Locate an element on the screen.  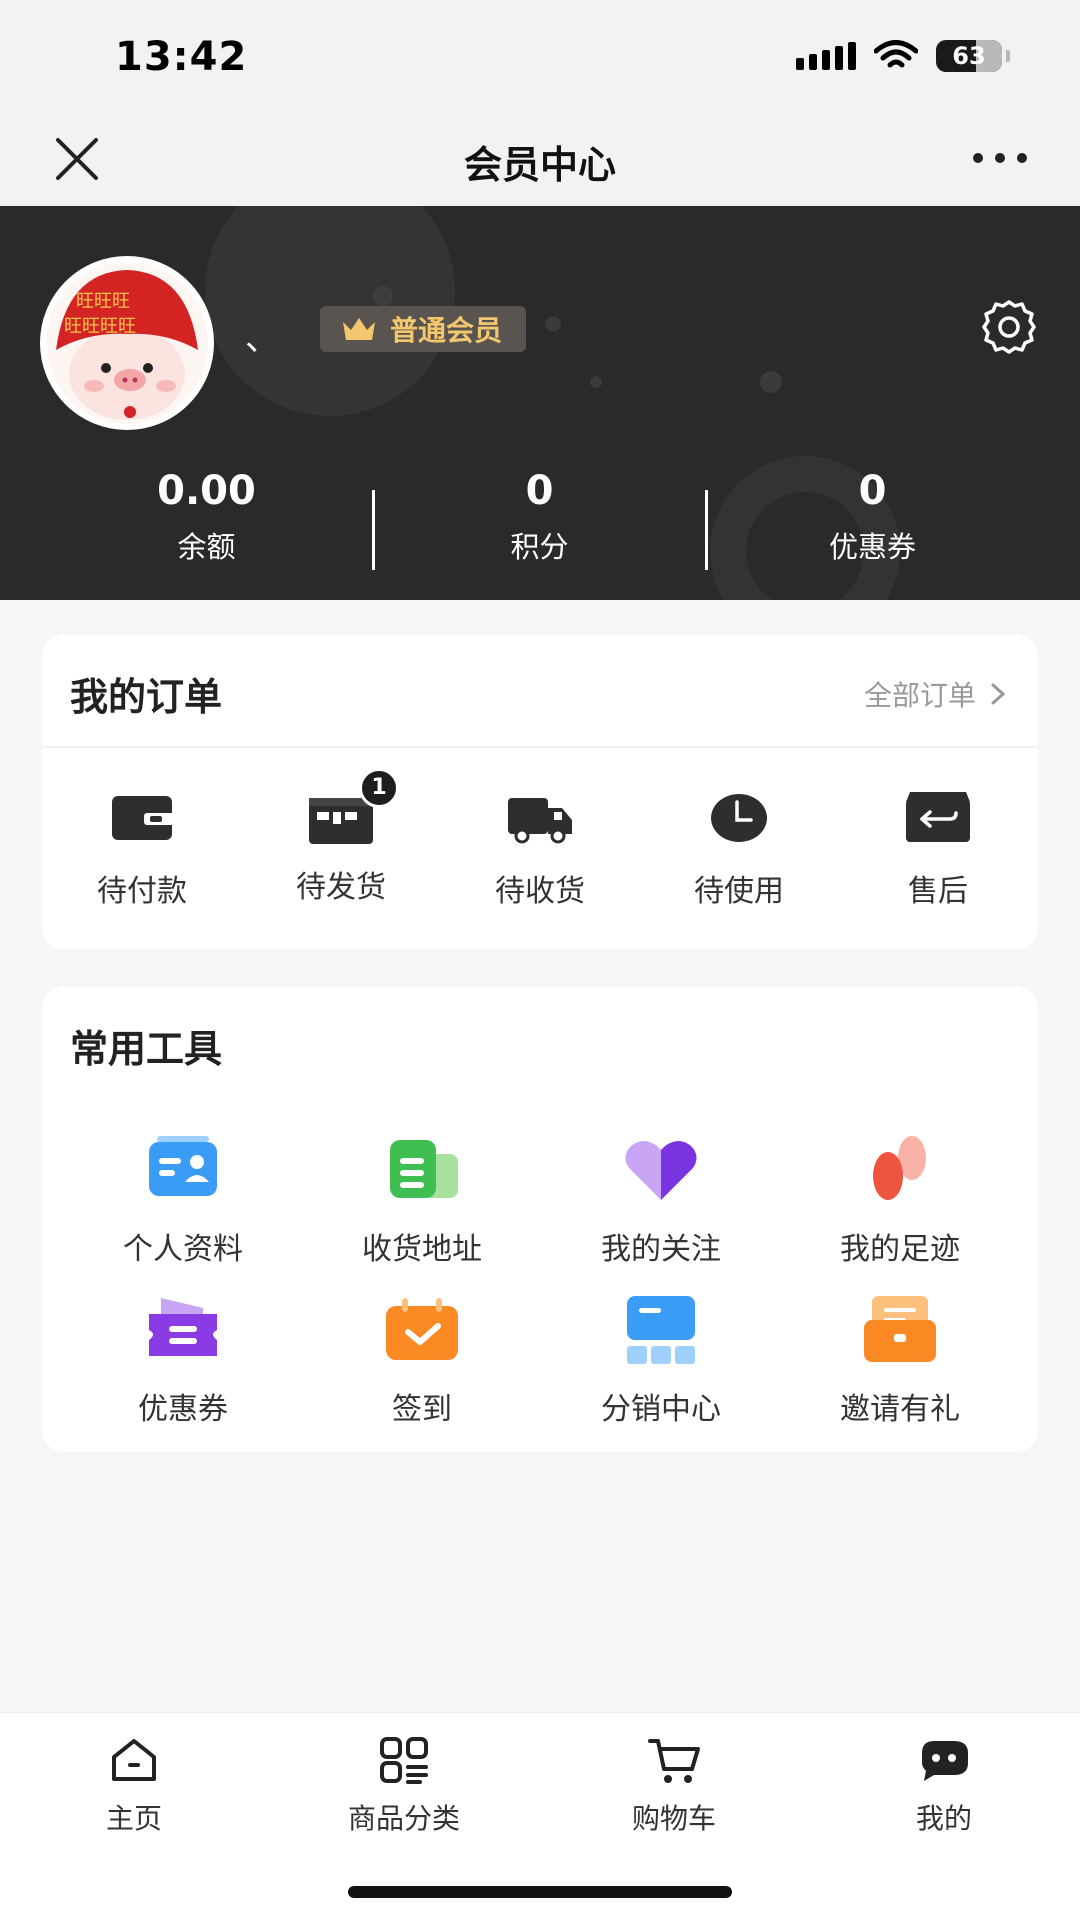
stat-label: 优惠券 is located at coordinates (872, 547).